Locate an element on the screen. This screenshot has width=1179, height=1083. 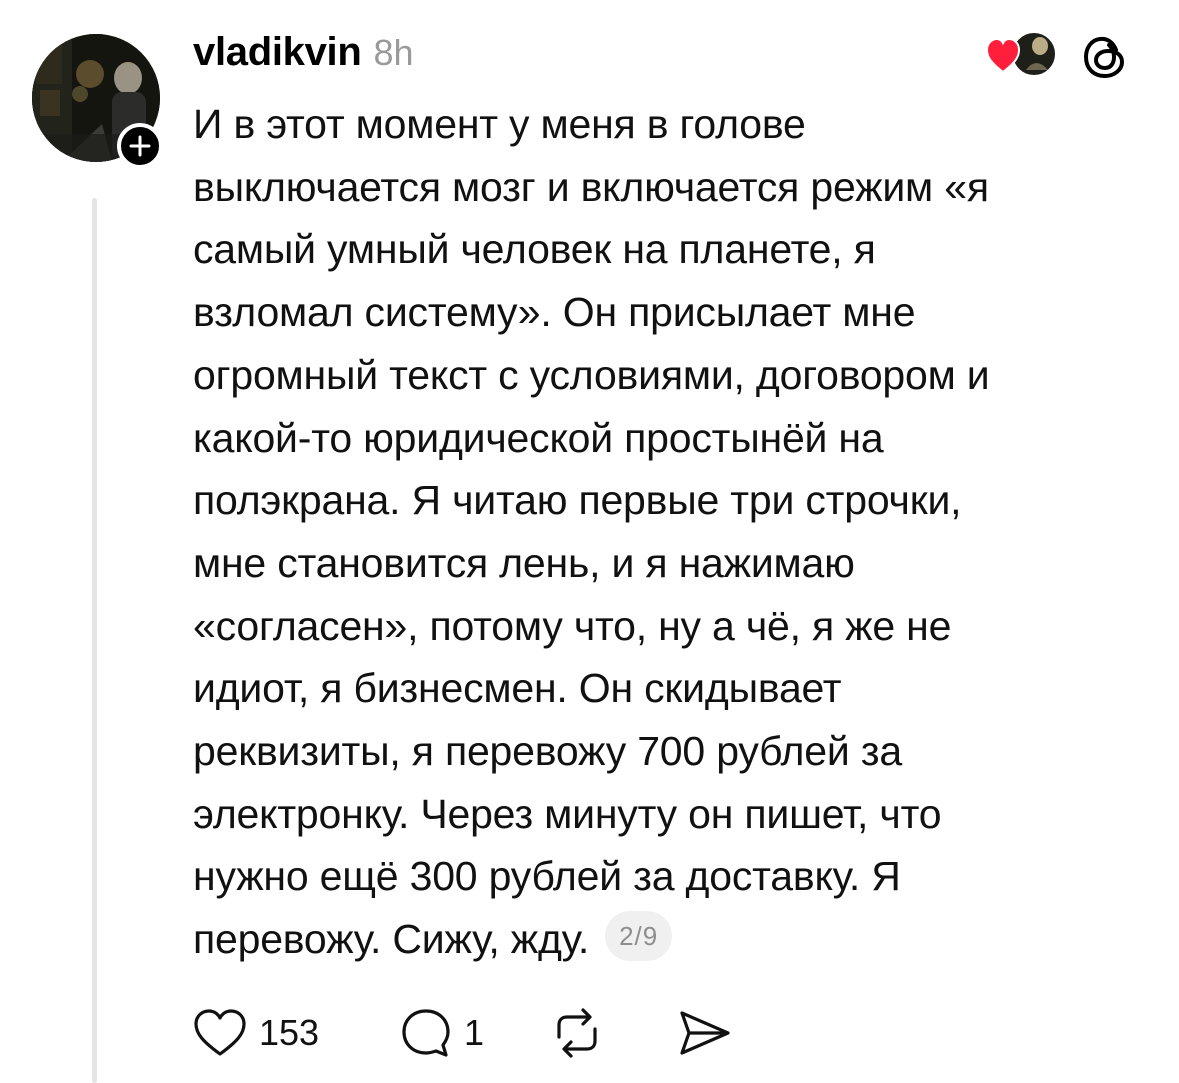
like-button: 153 is located at coordinates (256, 1033).